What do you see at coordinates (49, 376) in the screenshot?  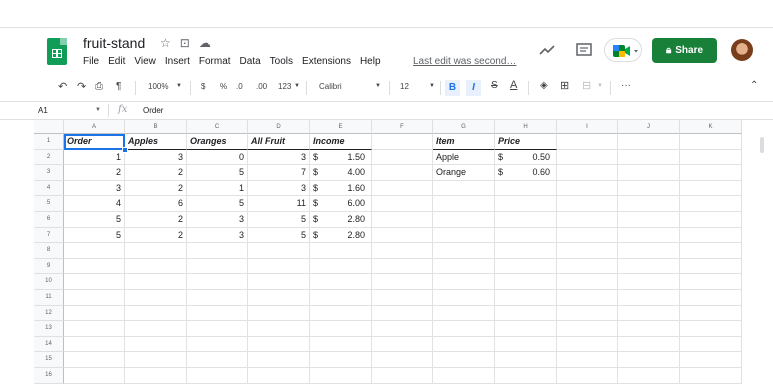 I see `row-header-16: 16` at bounding box center [49, 376].